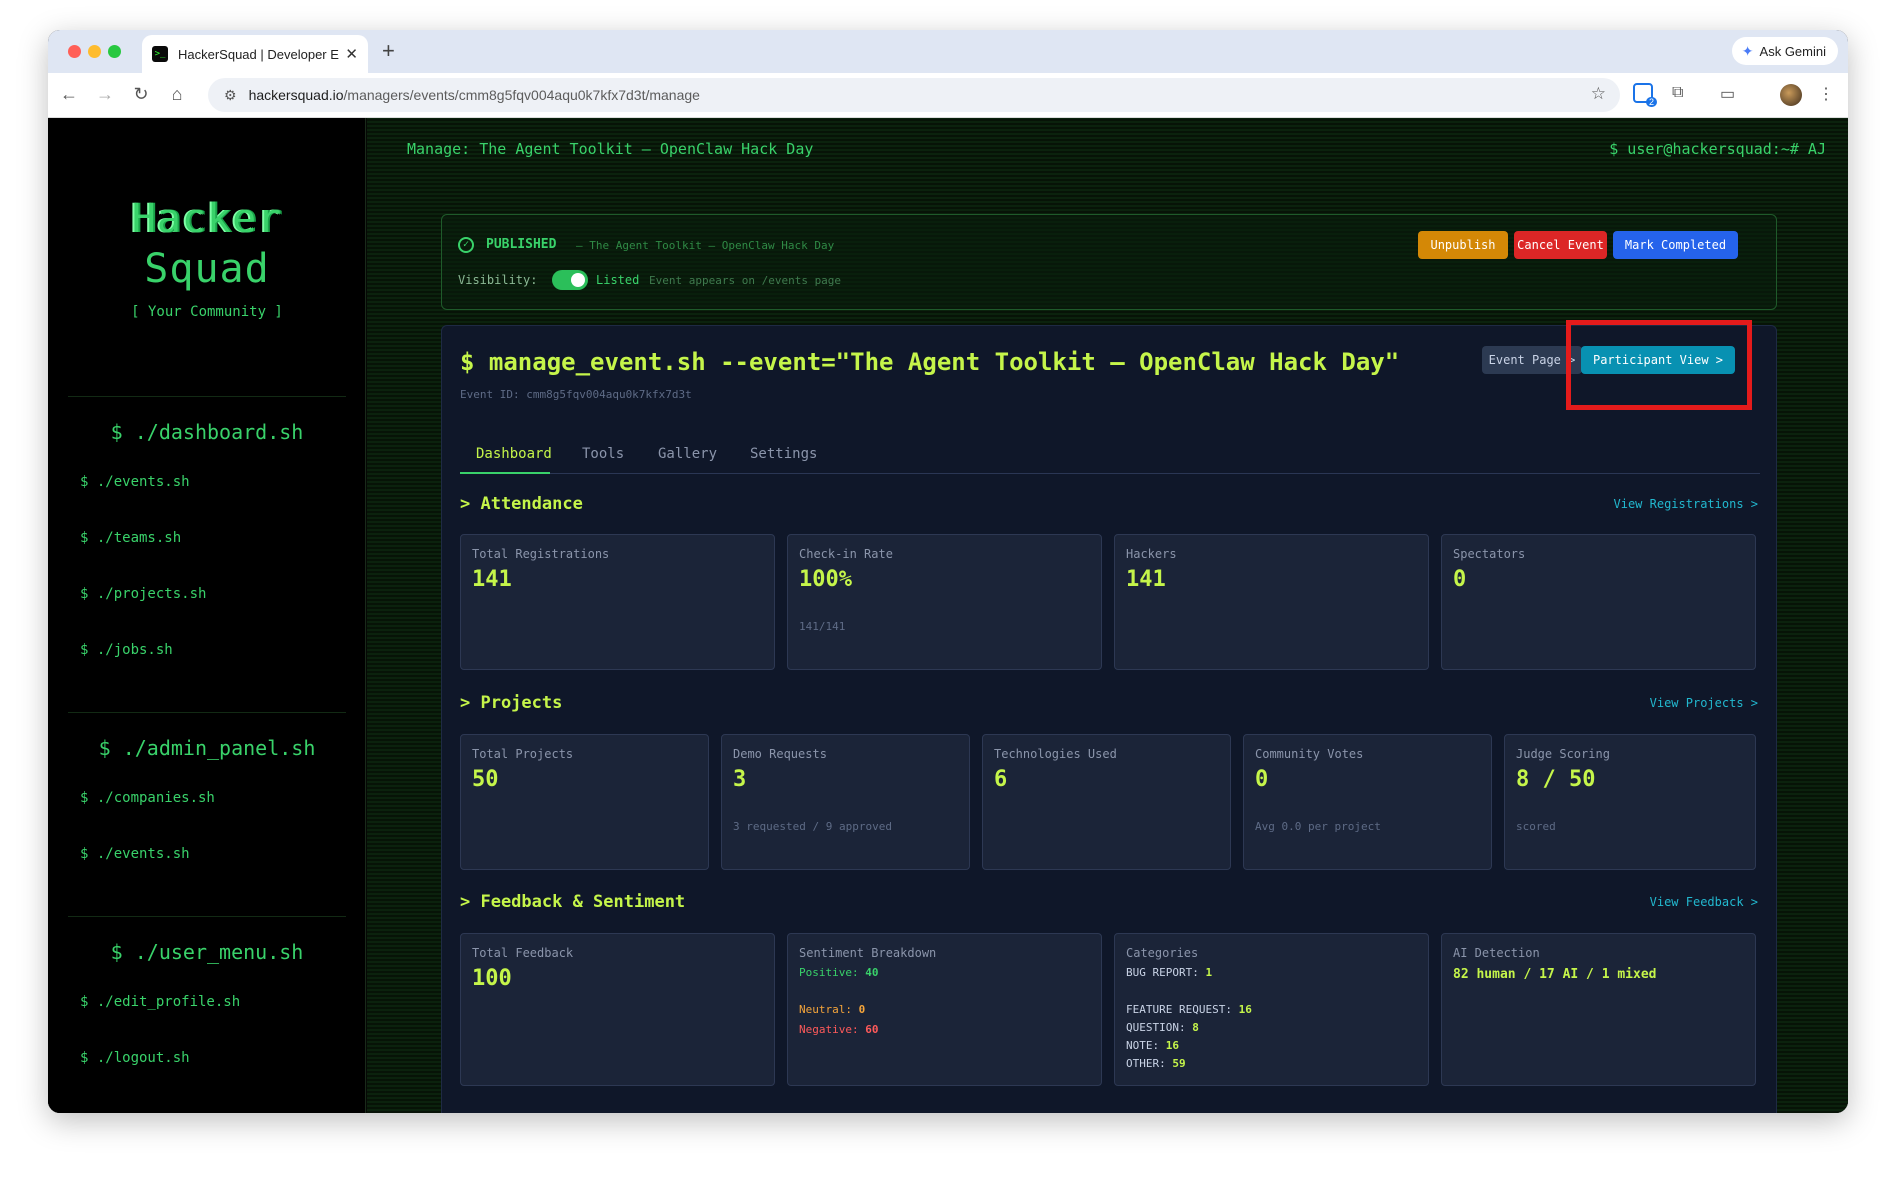 The width and height of the screenshot is (1896, 1180). Describe the element at coordinates (1645, 95) in the screenshot. I see `extension-badge-icon: 2` at that location.